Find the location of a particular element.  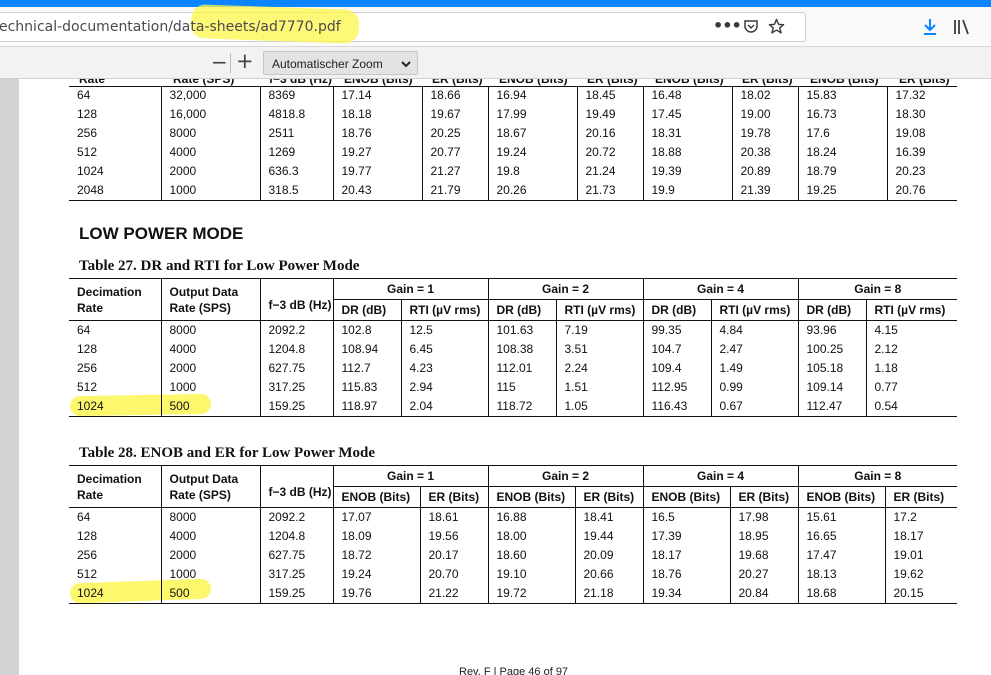

table-cell: 18.66 is located at coordinates (454, 95).